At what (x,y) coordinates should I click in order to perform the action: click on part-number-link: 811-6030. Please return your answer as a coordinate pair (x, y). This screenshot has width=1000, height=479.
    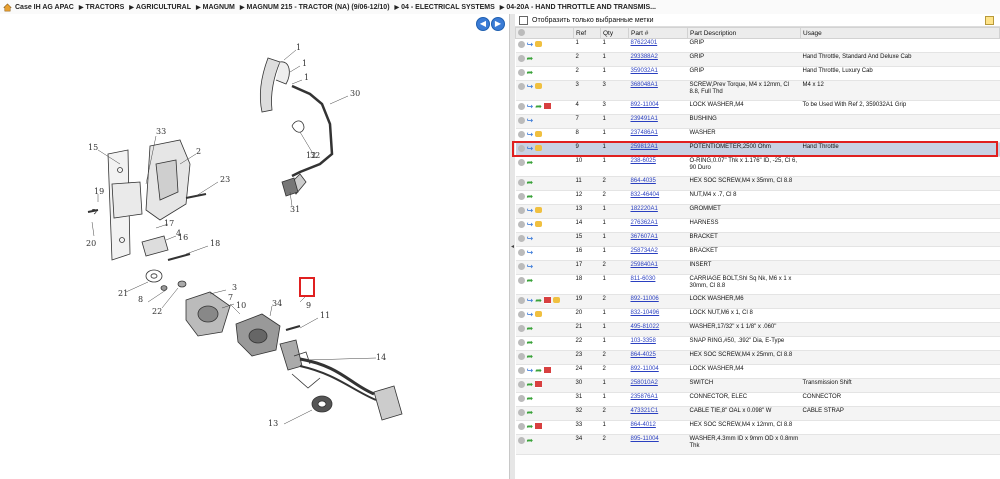
    Looking at the image, I should click on (643, 279).